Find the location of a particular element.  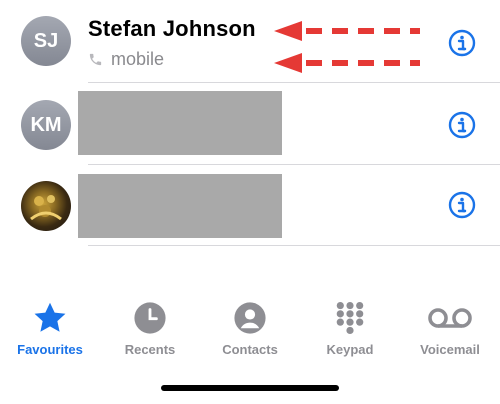

phone-label: mobile is located at coordinates (138, 59).